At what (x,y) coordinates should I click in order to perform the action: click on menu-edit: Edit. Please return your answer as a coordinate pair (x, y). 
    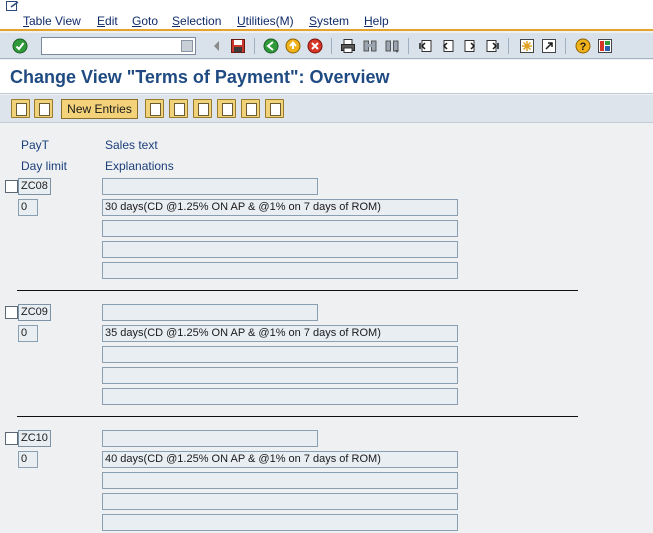
    Looking at the image, I should click on (107, 21).